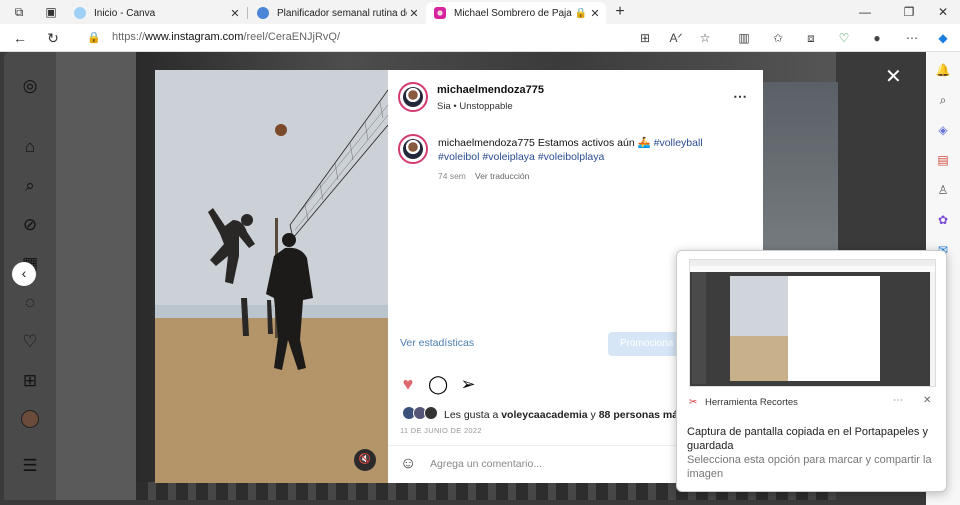 The height and width of the screenshot is (505, 960). I want to click on settings-more-icon: ⋯, so click(912, 38).